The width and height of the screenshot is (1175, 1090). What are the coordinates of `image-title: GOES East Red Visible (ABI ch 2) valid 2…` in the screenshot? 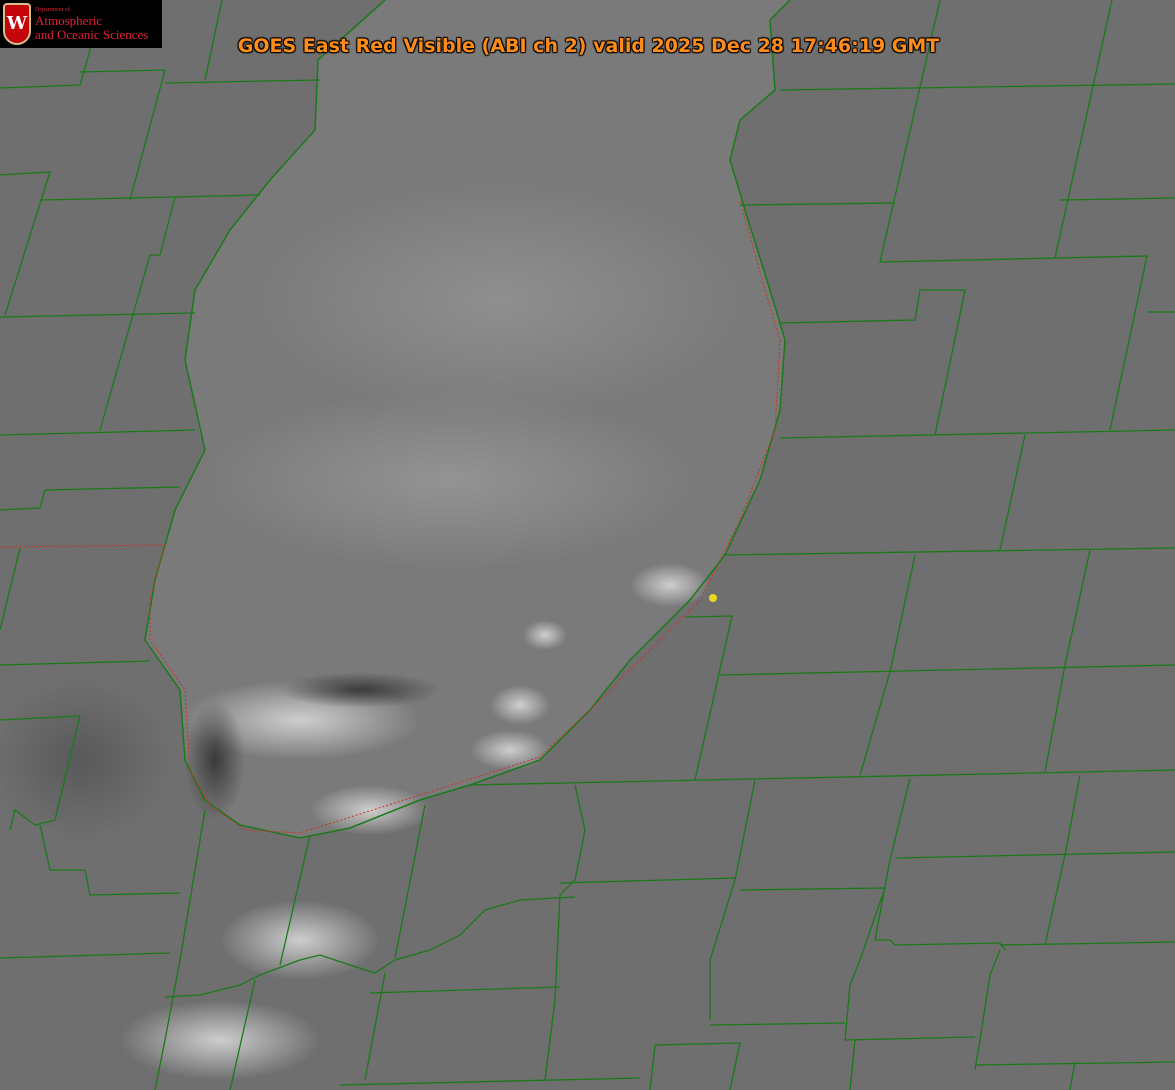 It's located at (587, 46).